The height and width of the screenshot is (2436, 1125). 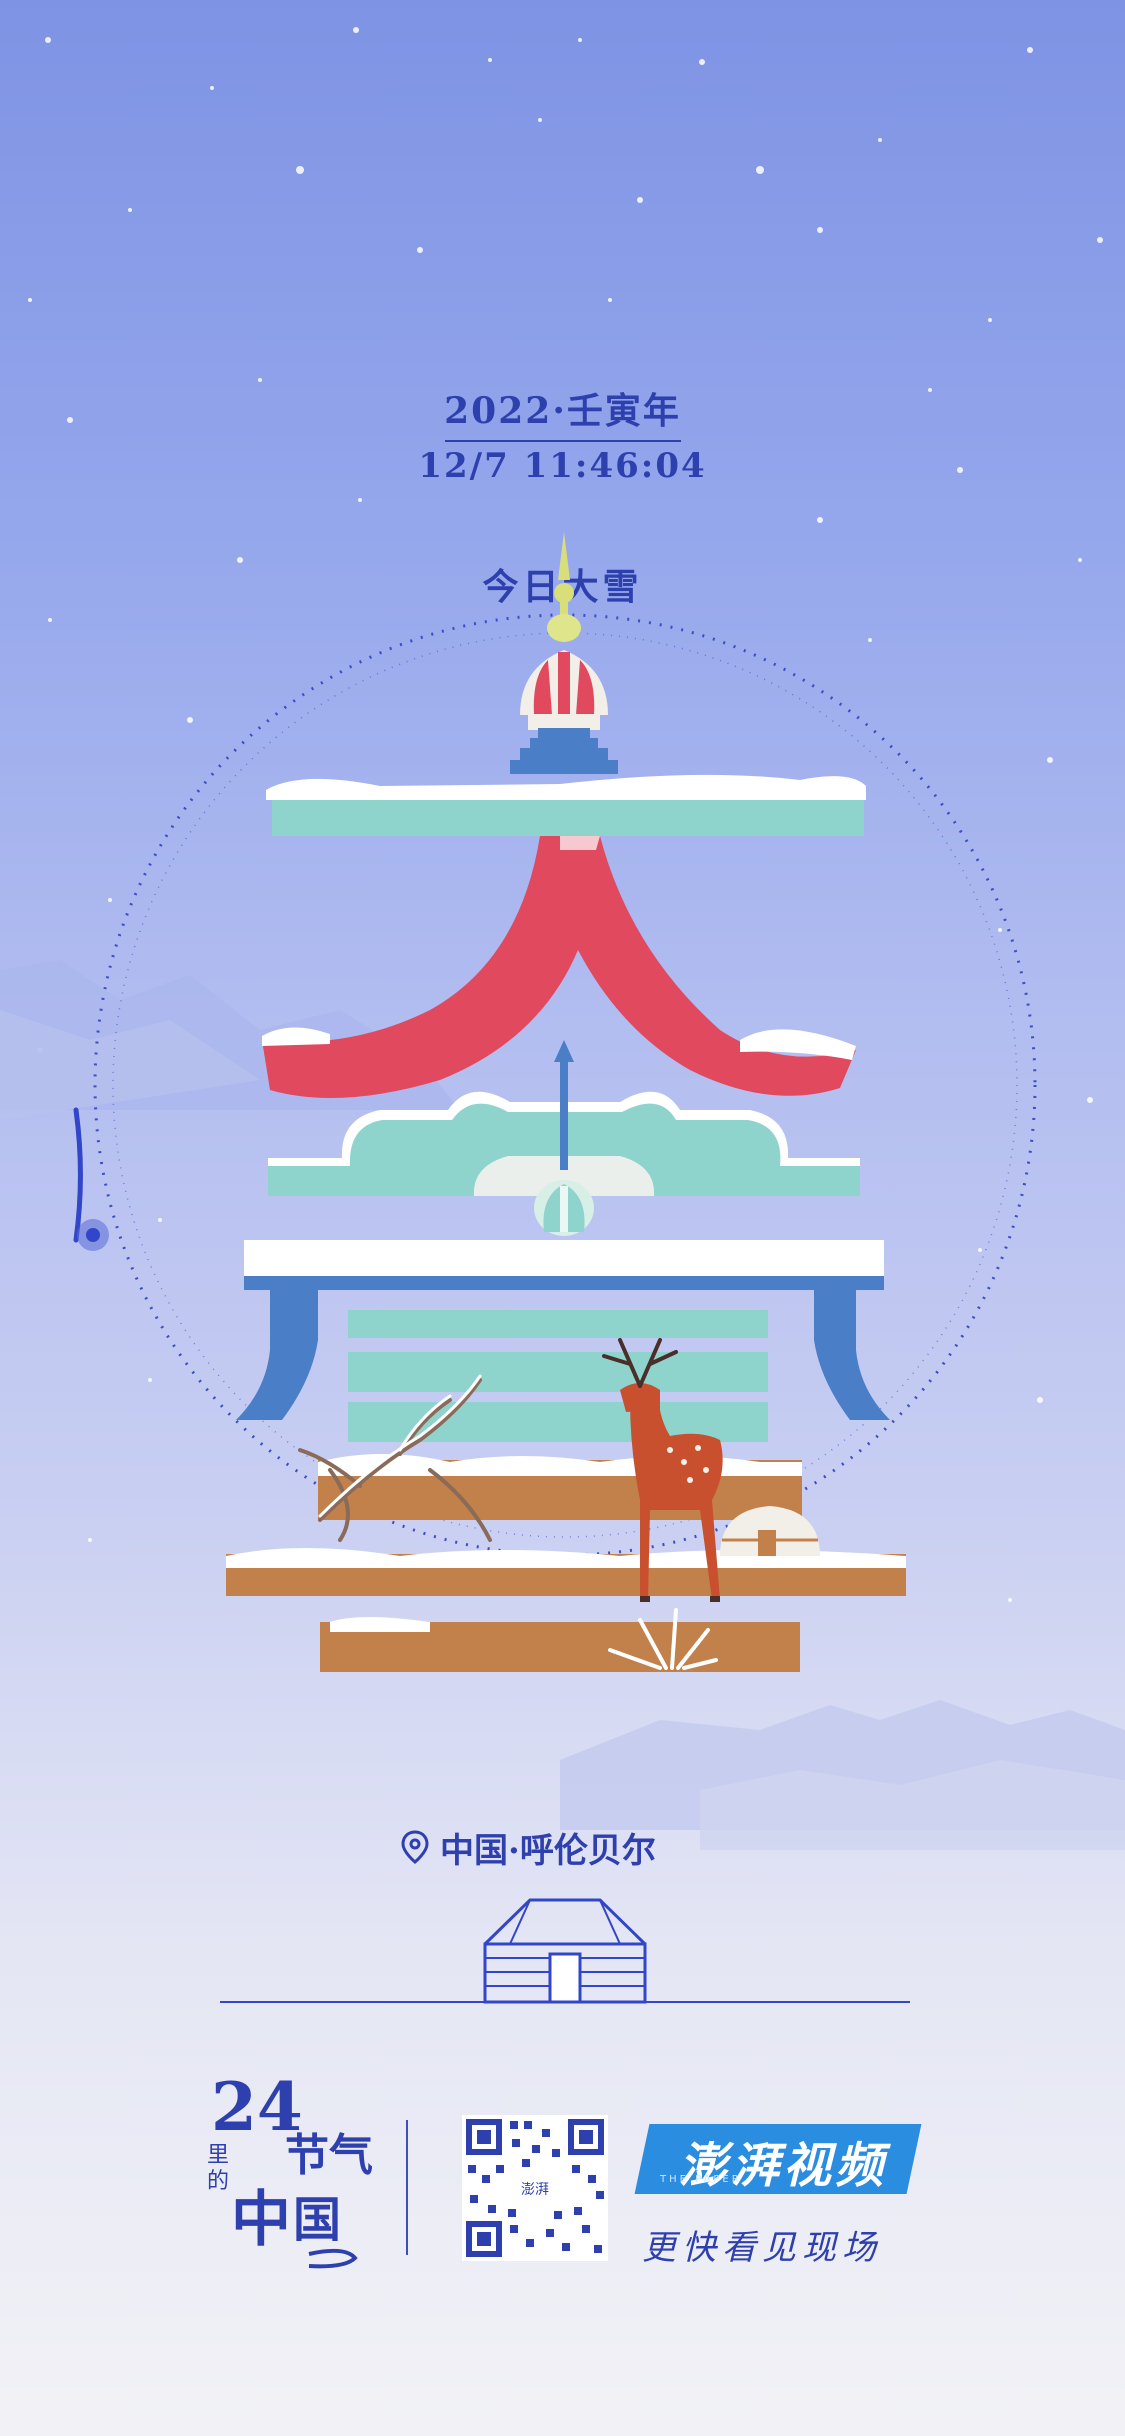 I want to click on qr-center-text: 澎湃, so click(x=535, y=2190).